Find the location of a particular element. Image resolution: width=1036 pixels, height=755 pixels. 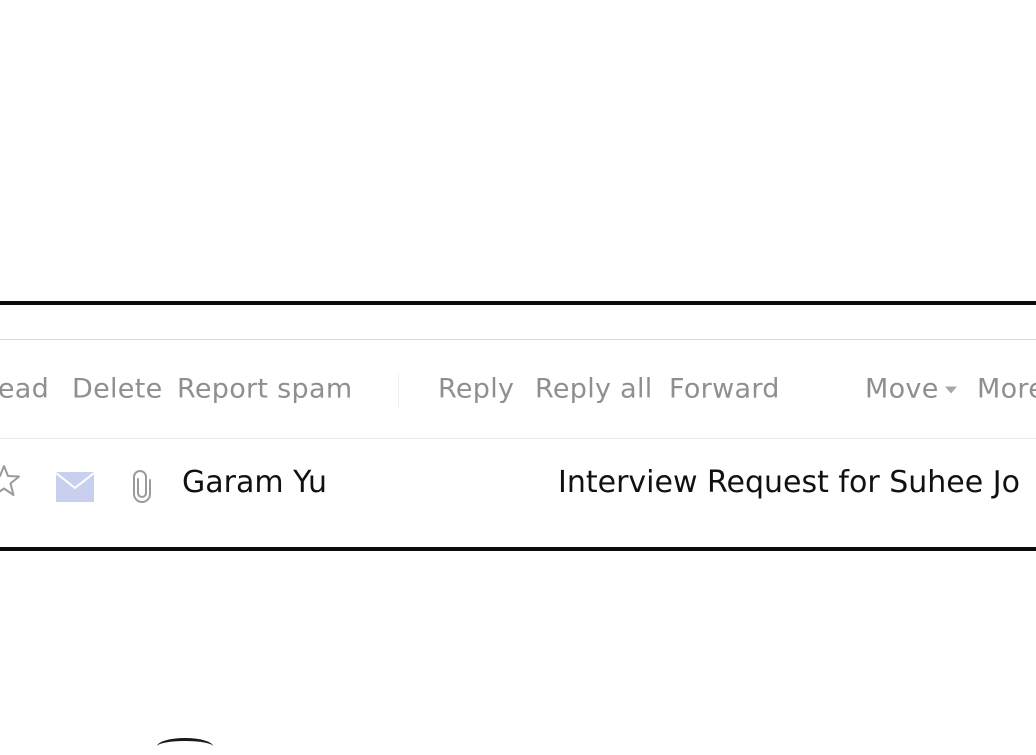

caret-down-icon is located at coordinates (950, 390).